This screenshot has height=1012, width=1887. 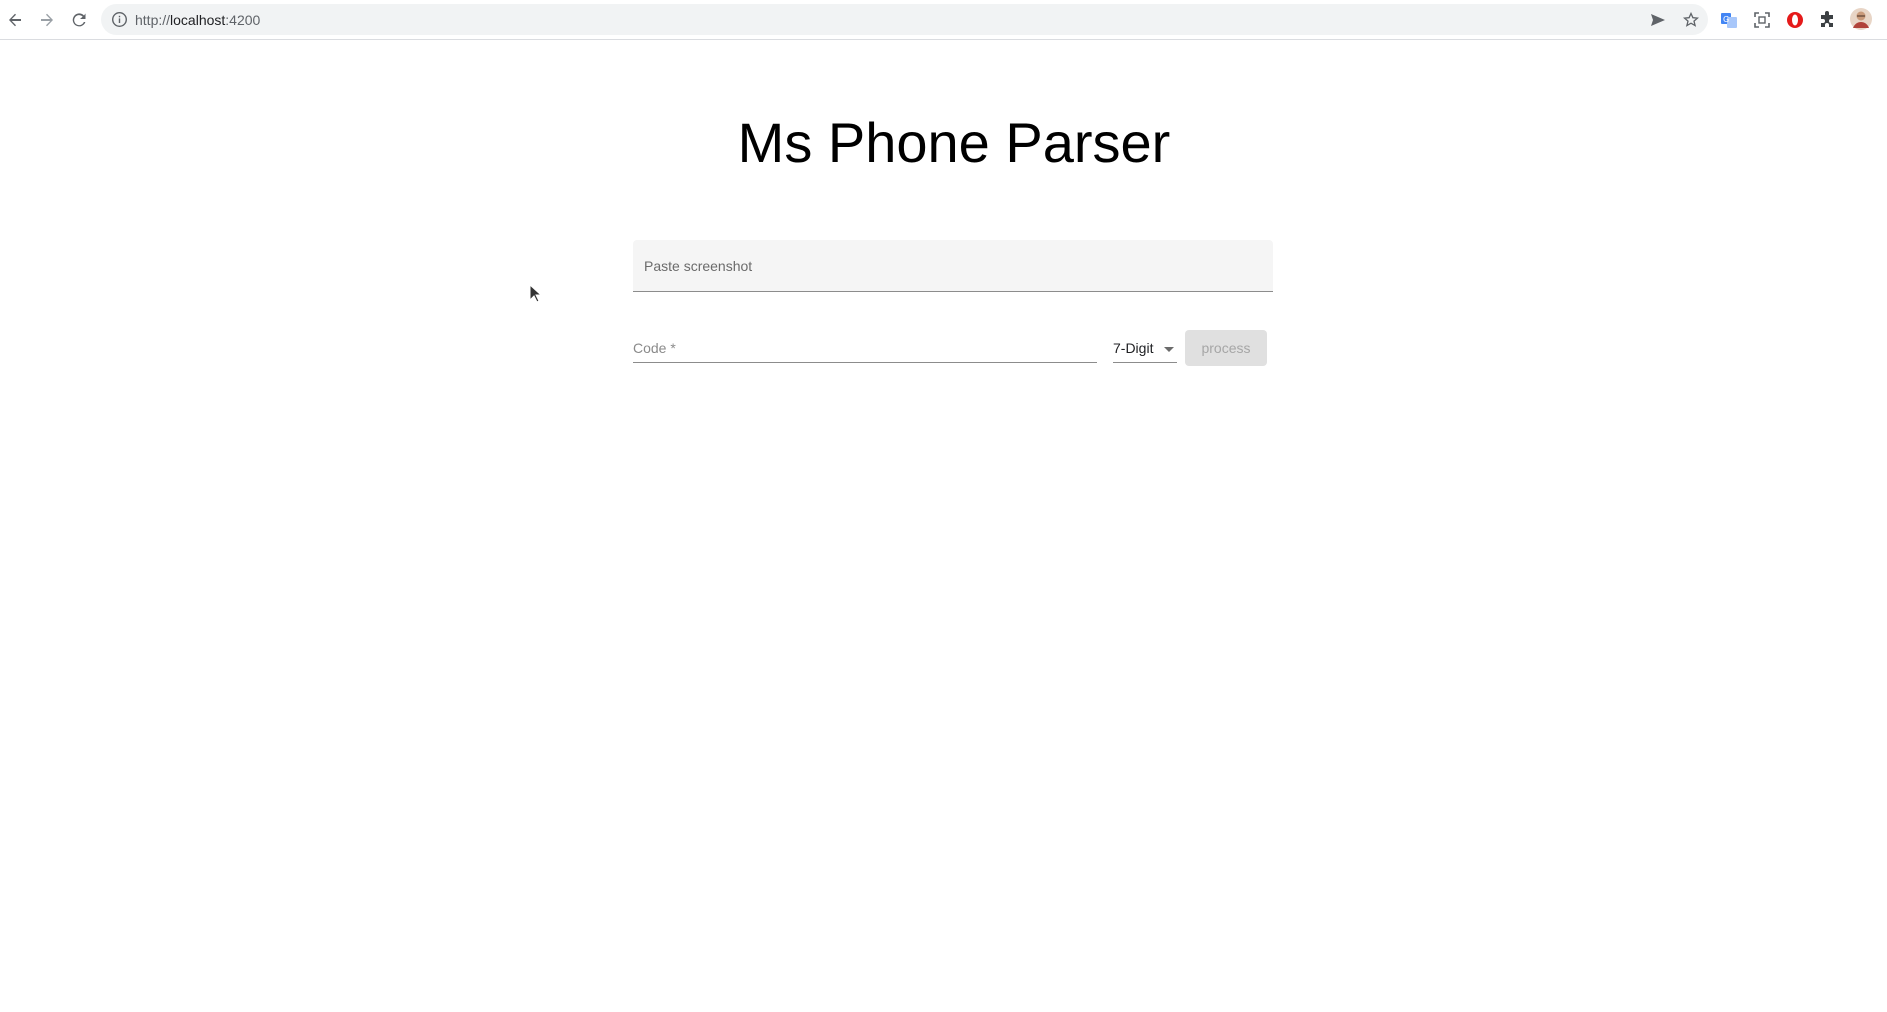 I want to click on translate-icon: G, so click(x=1729, y=20).